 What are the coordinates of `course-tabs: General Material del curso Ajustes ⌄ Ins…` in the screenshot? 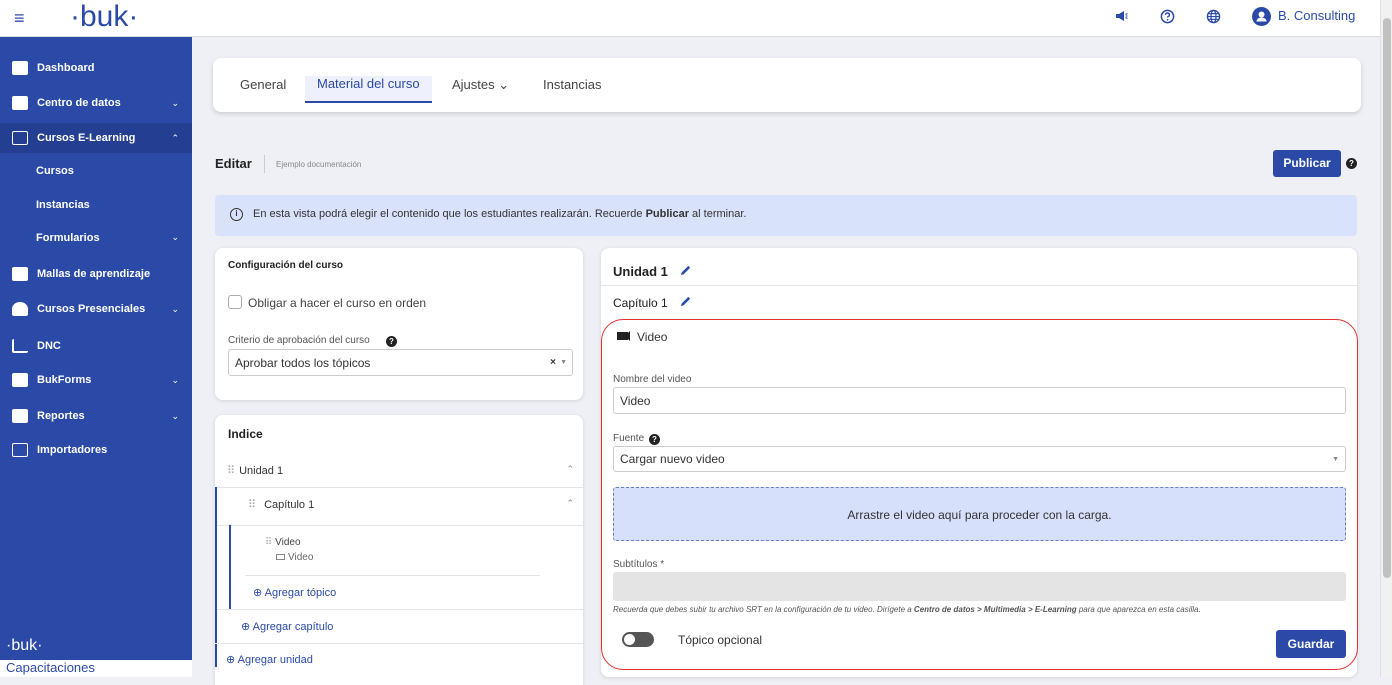 It's located at (787, 85).